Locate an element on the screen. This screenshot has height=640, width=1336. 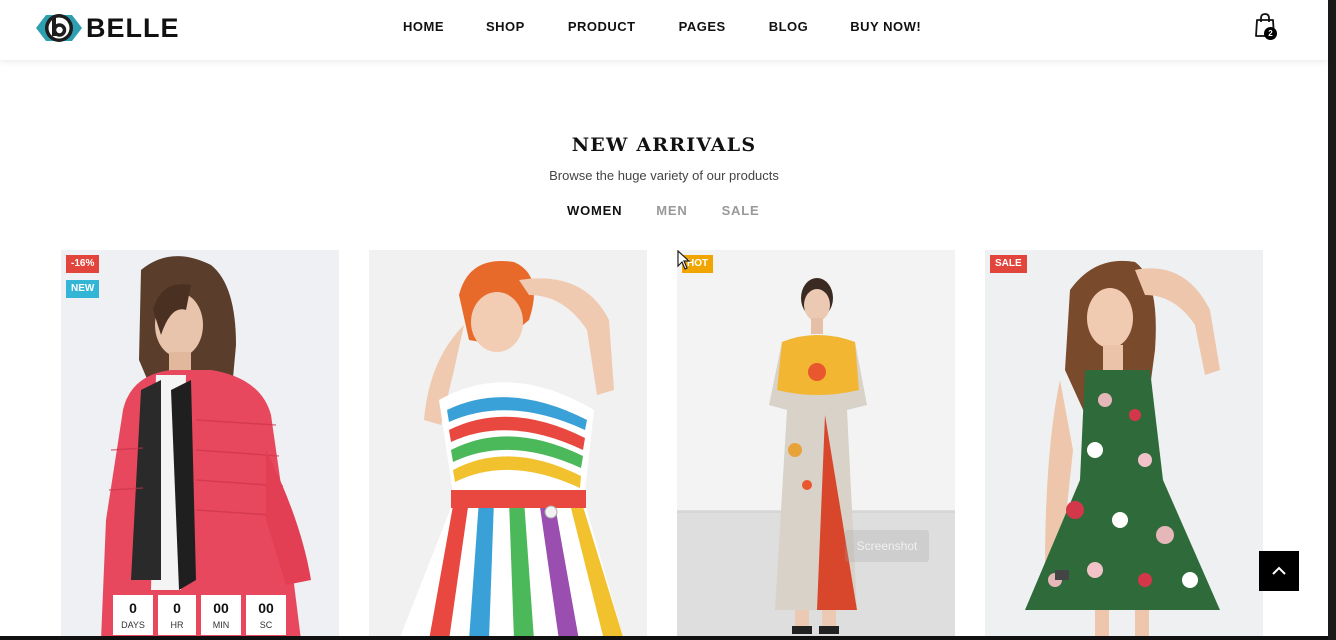
main-nav: HOME SHOP PRODUCT PAGES BLOG BUY NOW! is located at coordinates (662, 26).